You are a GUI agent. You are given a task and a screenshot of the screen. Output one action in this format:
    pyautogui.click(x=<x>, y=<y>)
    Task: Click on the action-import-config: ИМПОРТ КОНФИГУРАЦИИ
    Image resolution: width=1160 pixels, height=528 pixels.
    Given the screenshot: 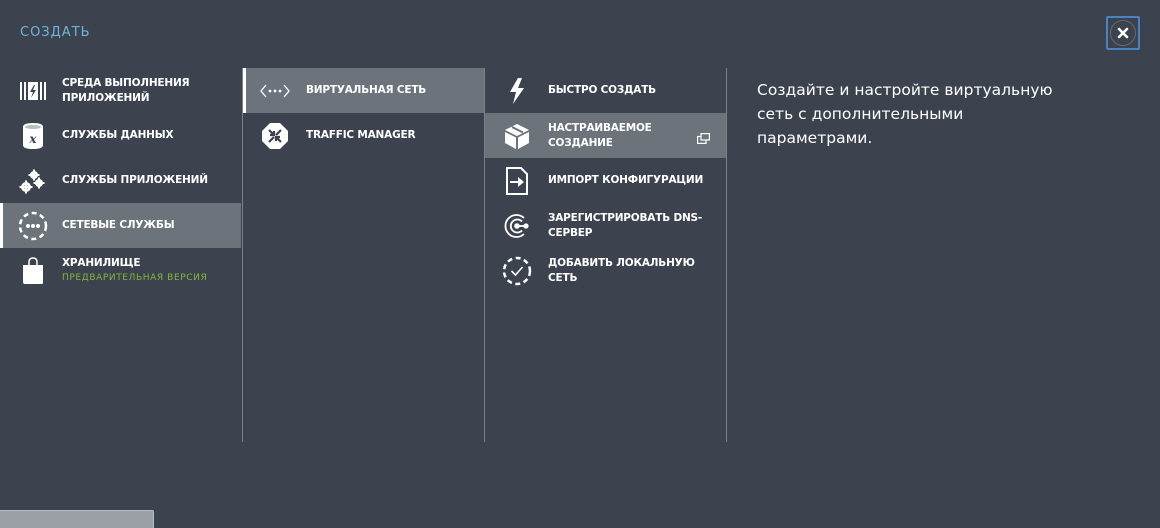 What is the action you would take?
    pyautogui.click(x=605, y=180)
    